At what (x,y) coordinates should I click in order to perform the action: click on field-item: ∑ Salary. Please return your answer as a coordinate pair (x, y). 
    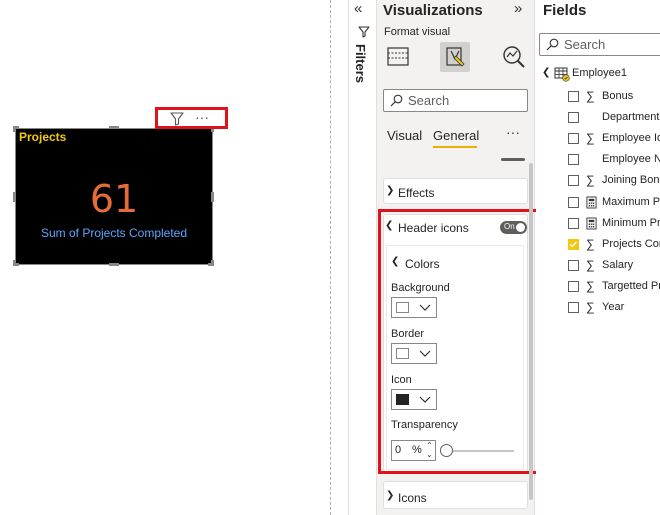
    Looking at the image, I should click on (614, 266).